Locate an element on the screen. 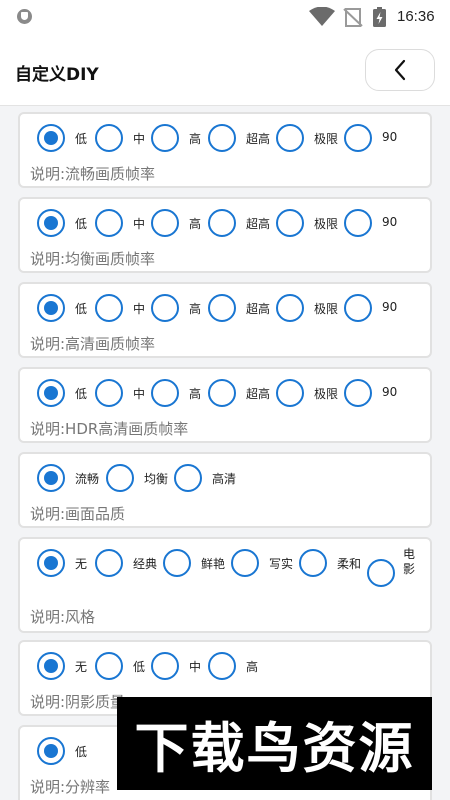 The image size is (450, 800). radio-option: 柔和 is located at coordinates (331, 566).